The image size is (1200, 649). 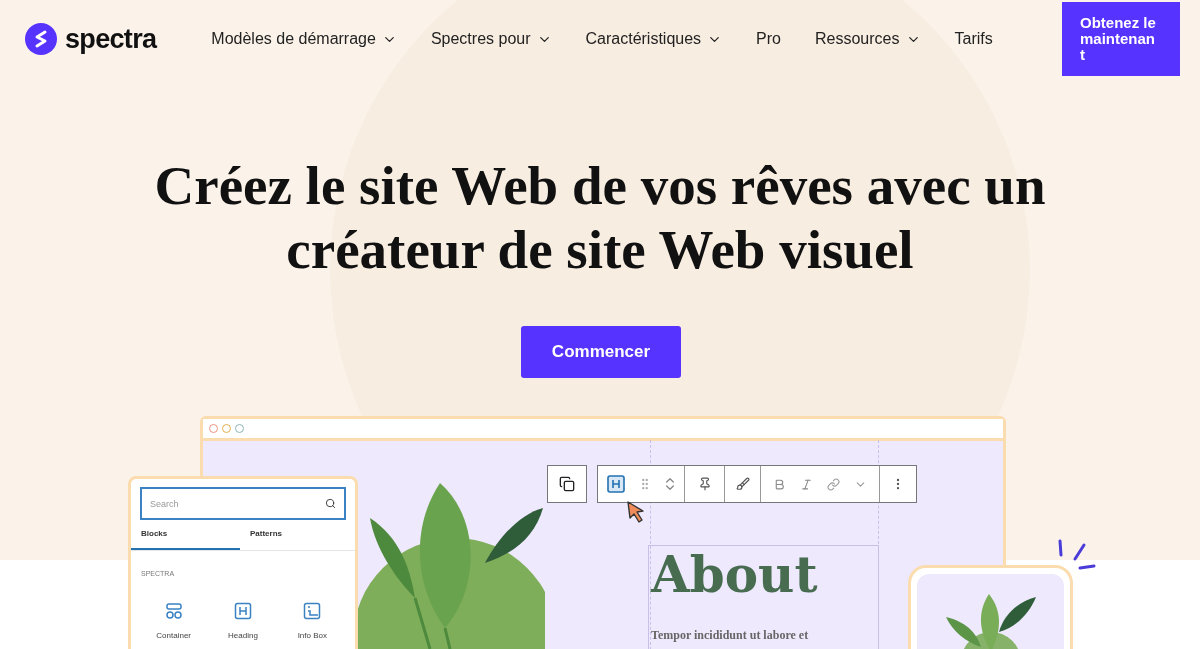 What do you see at coordinates (173, 610) in the screenshot?
I see `container-icon` at bounding box center [173, 610].